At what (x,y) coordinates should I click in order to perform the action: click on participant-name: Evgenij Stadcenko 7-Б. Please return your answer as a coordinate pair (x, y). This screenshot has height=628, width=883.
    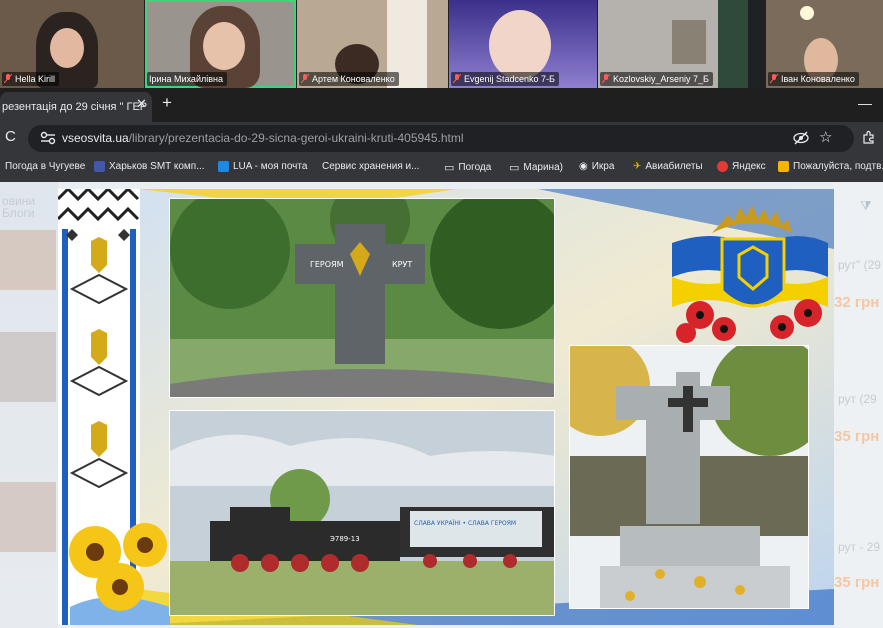
    Looking at the image, I should click on (505, 79).